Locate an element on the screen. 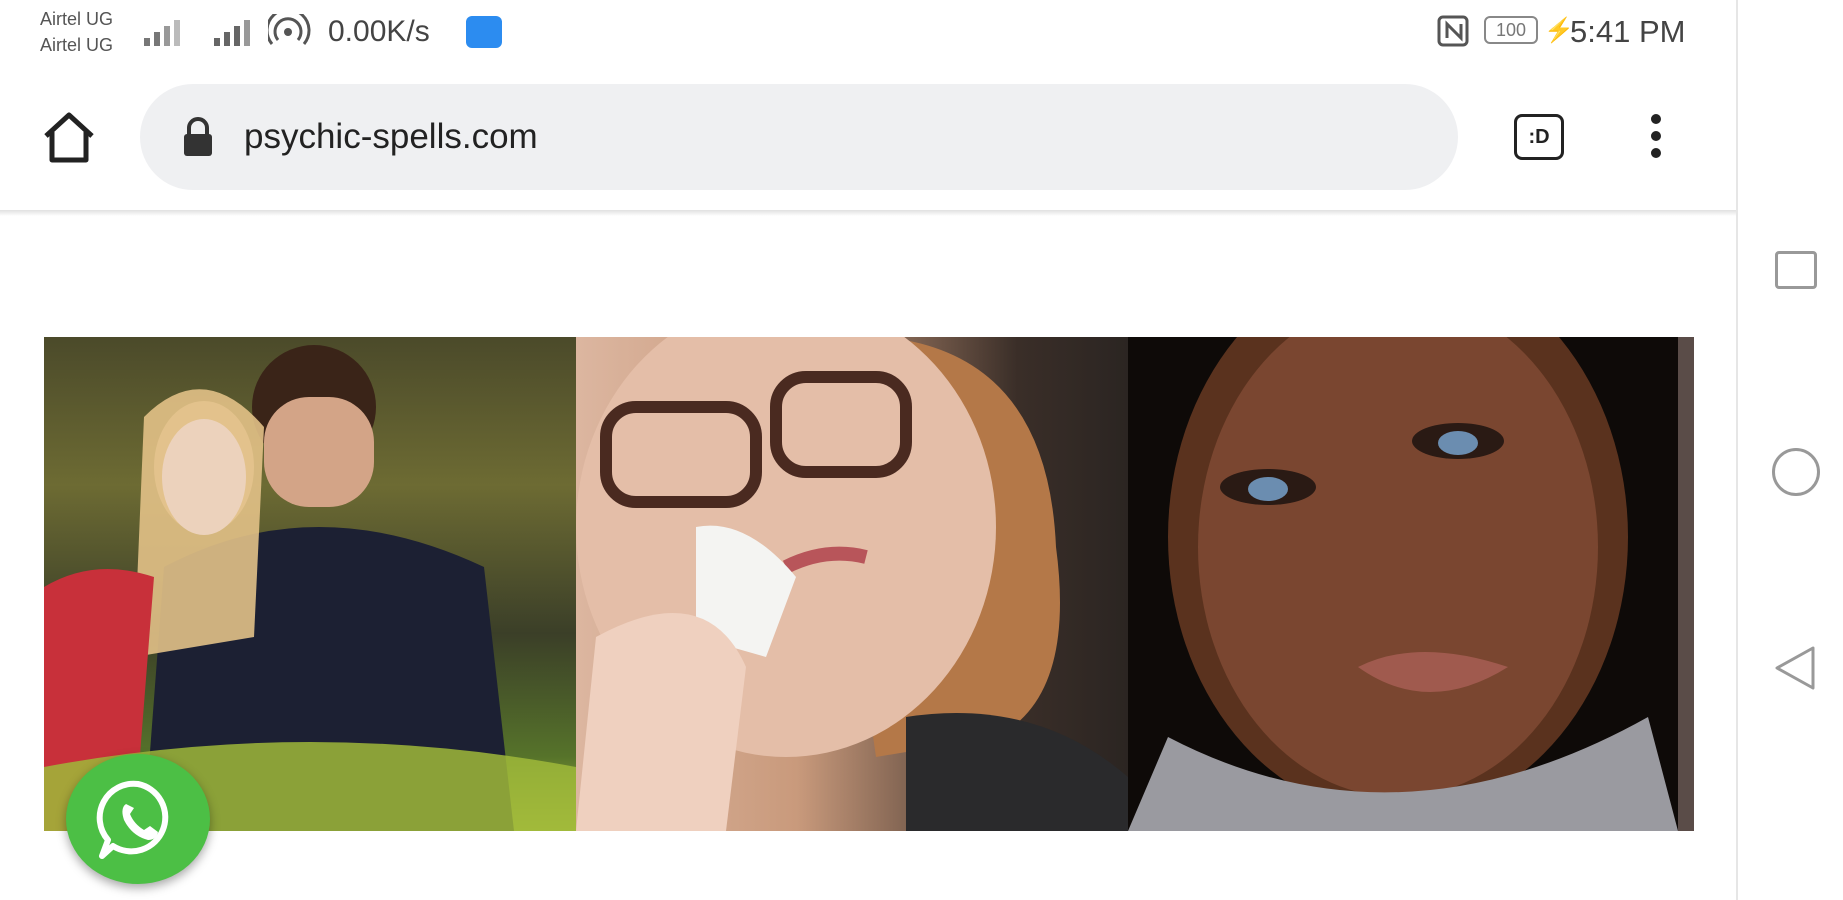 This screenshot has width=1843, height=900. carrier-2: Airtel UG is located at coordinates (77, 45).